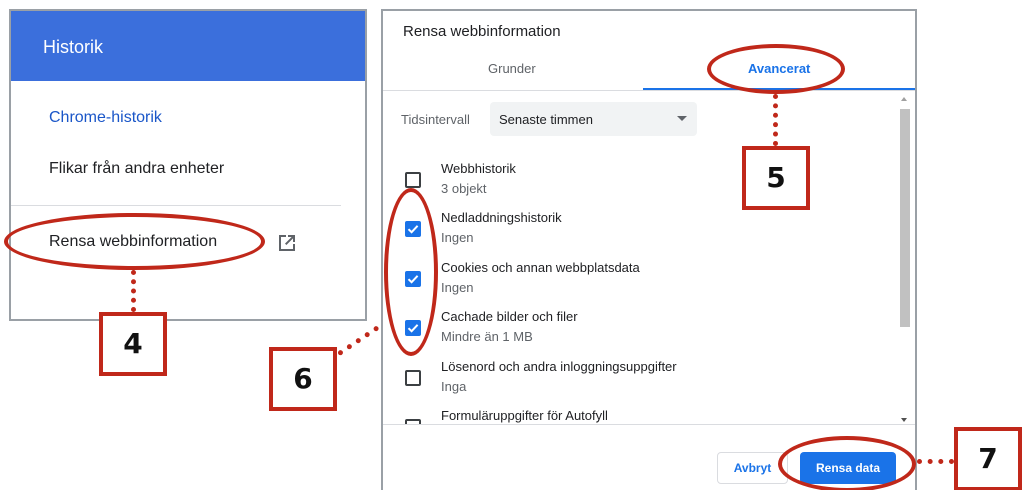 This screenshot has height=490, width=1022. Describe the element at coordinates (464, 188) in the screenshot. I see `option-subtitle: 3 objekt` at that location.